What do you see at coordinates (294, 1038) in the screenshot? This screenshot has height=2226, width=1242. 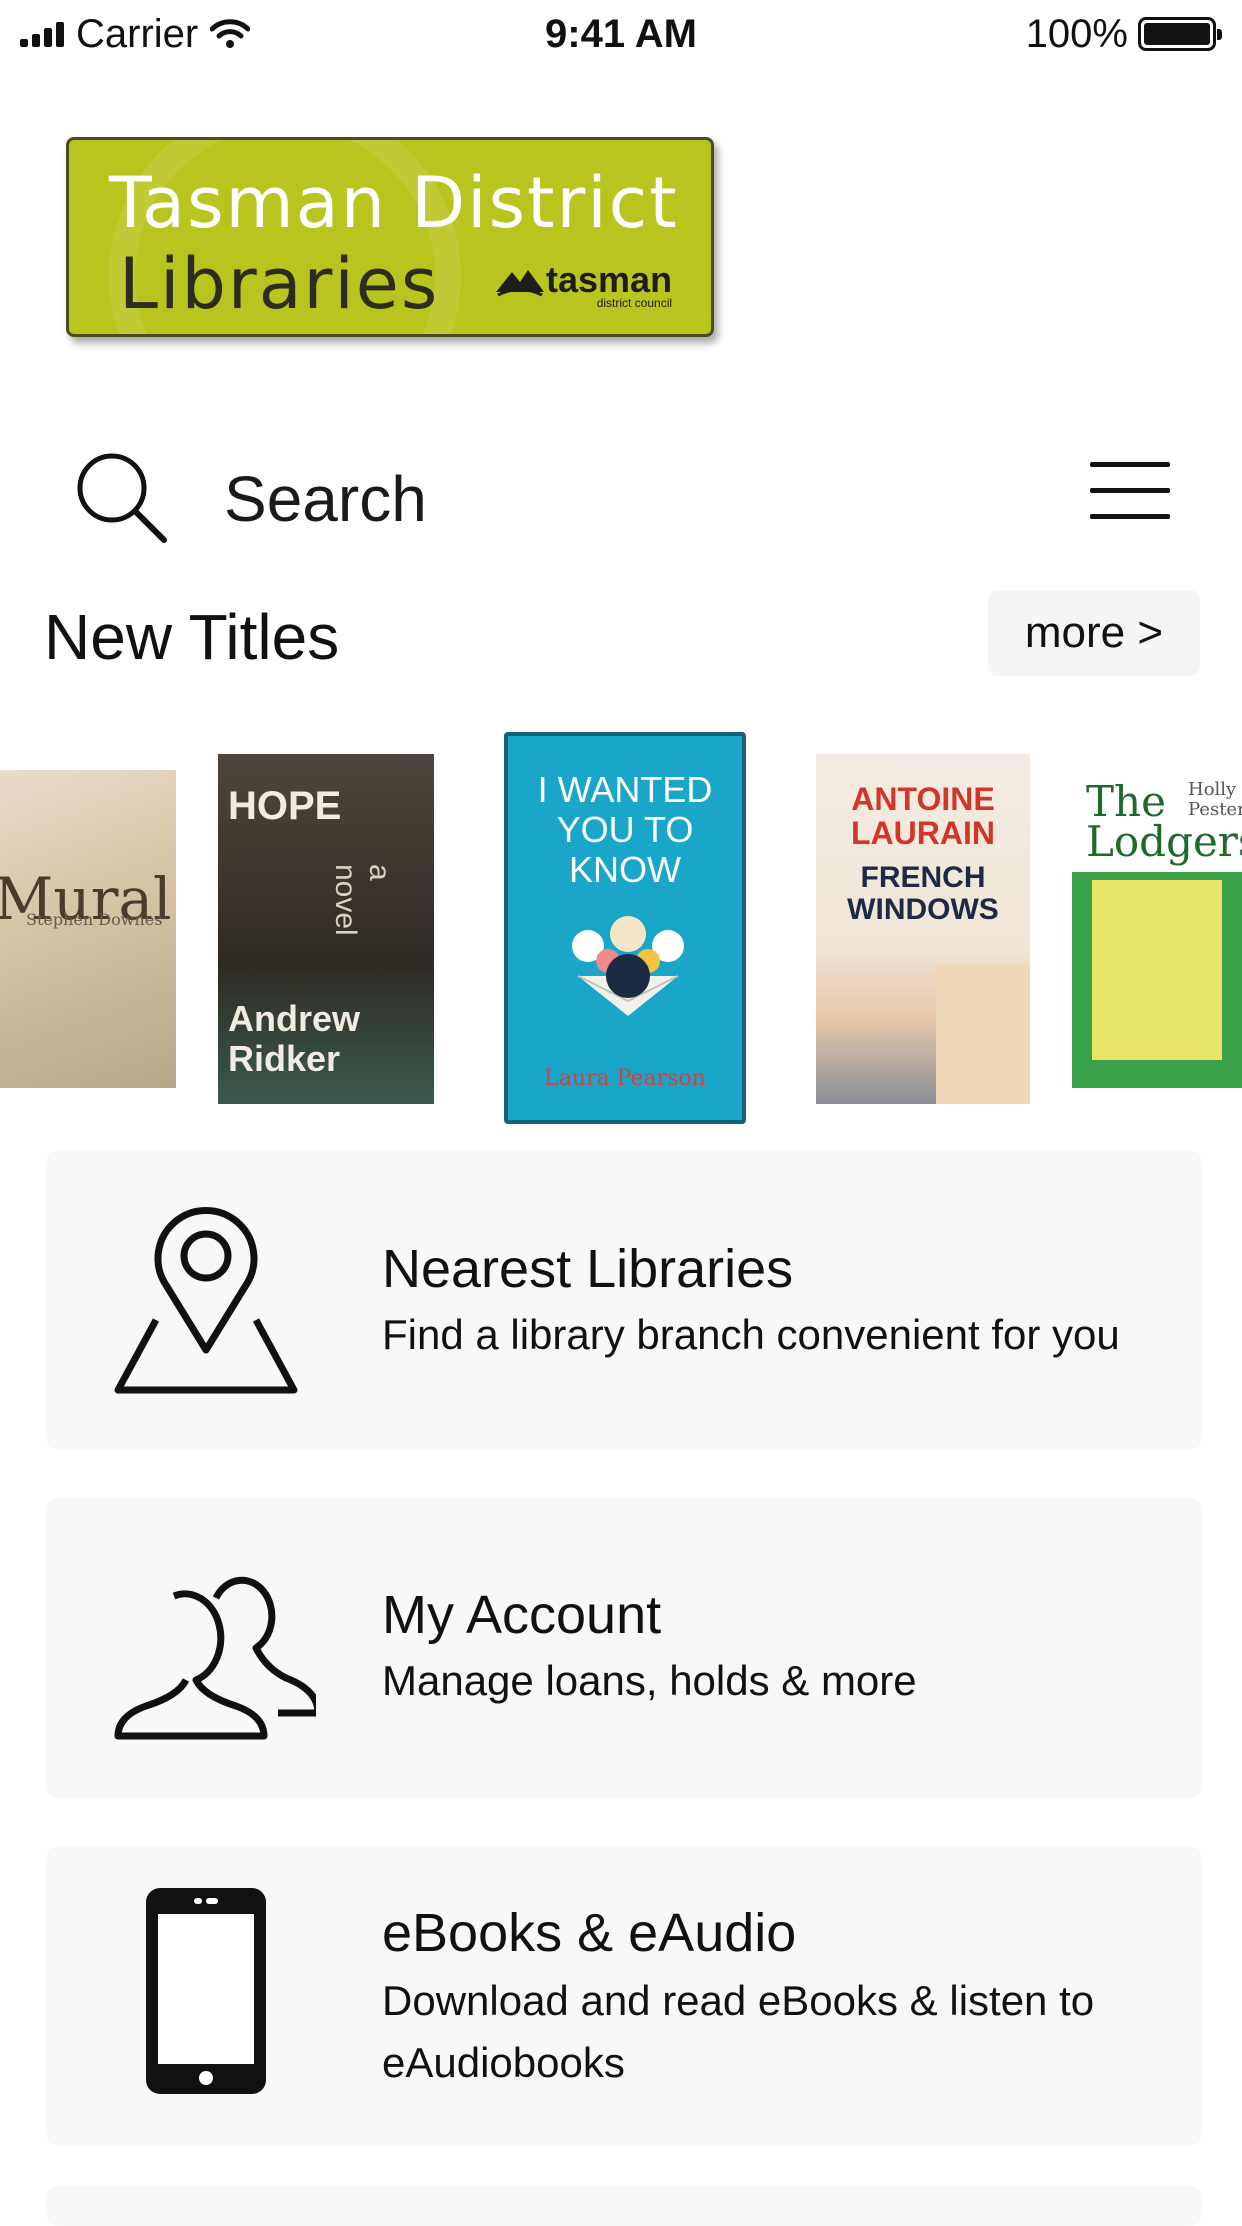 I see `cover-author: Andrew Ridker` at bounding box center [294, 1038].